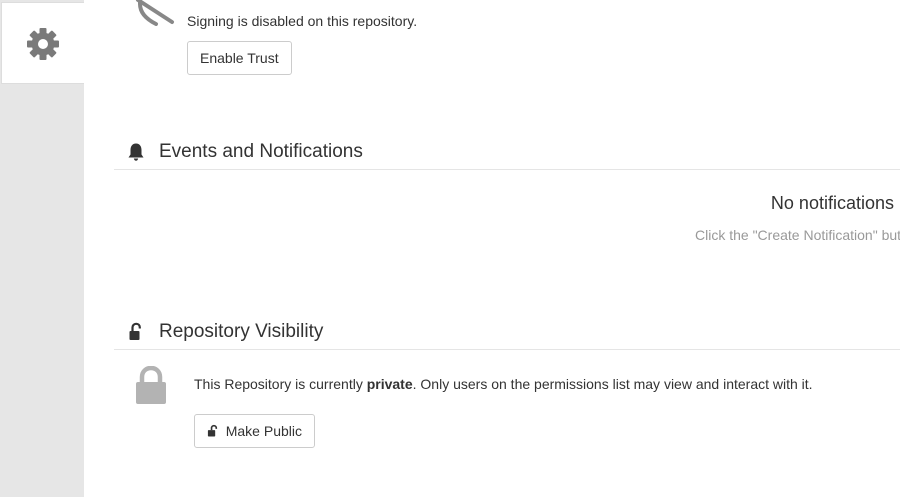 This screenshot has width=900, height=497. I want to click on gear-icon, so click(43, 44).